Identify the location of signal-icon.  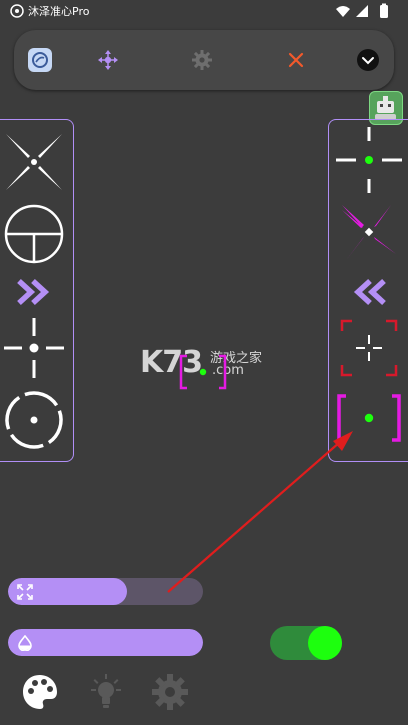
(362, 11).